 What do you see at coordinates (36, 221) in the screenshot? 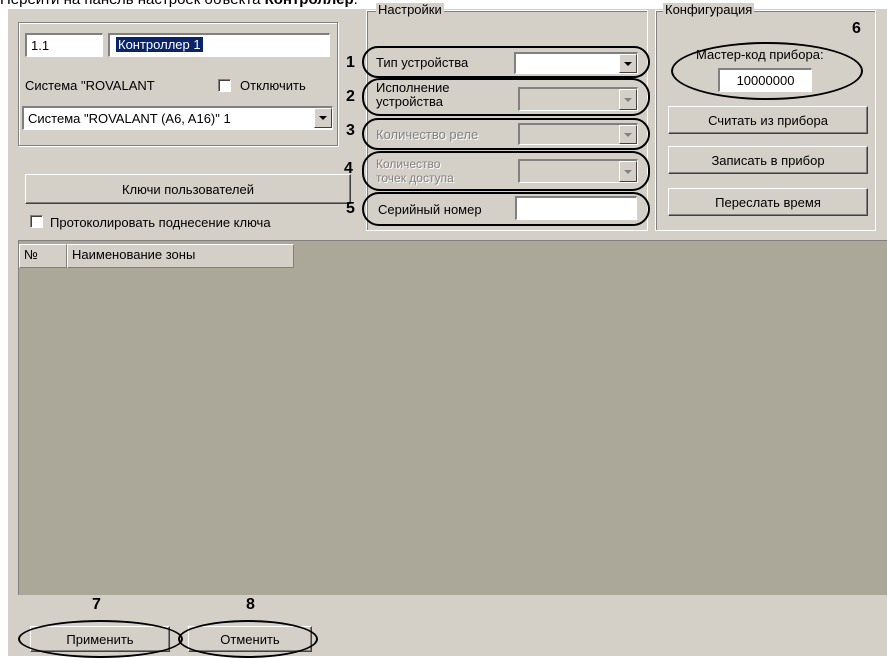
I see `log-key-checkbox` at bounding box center [36, 221].